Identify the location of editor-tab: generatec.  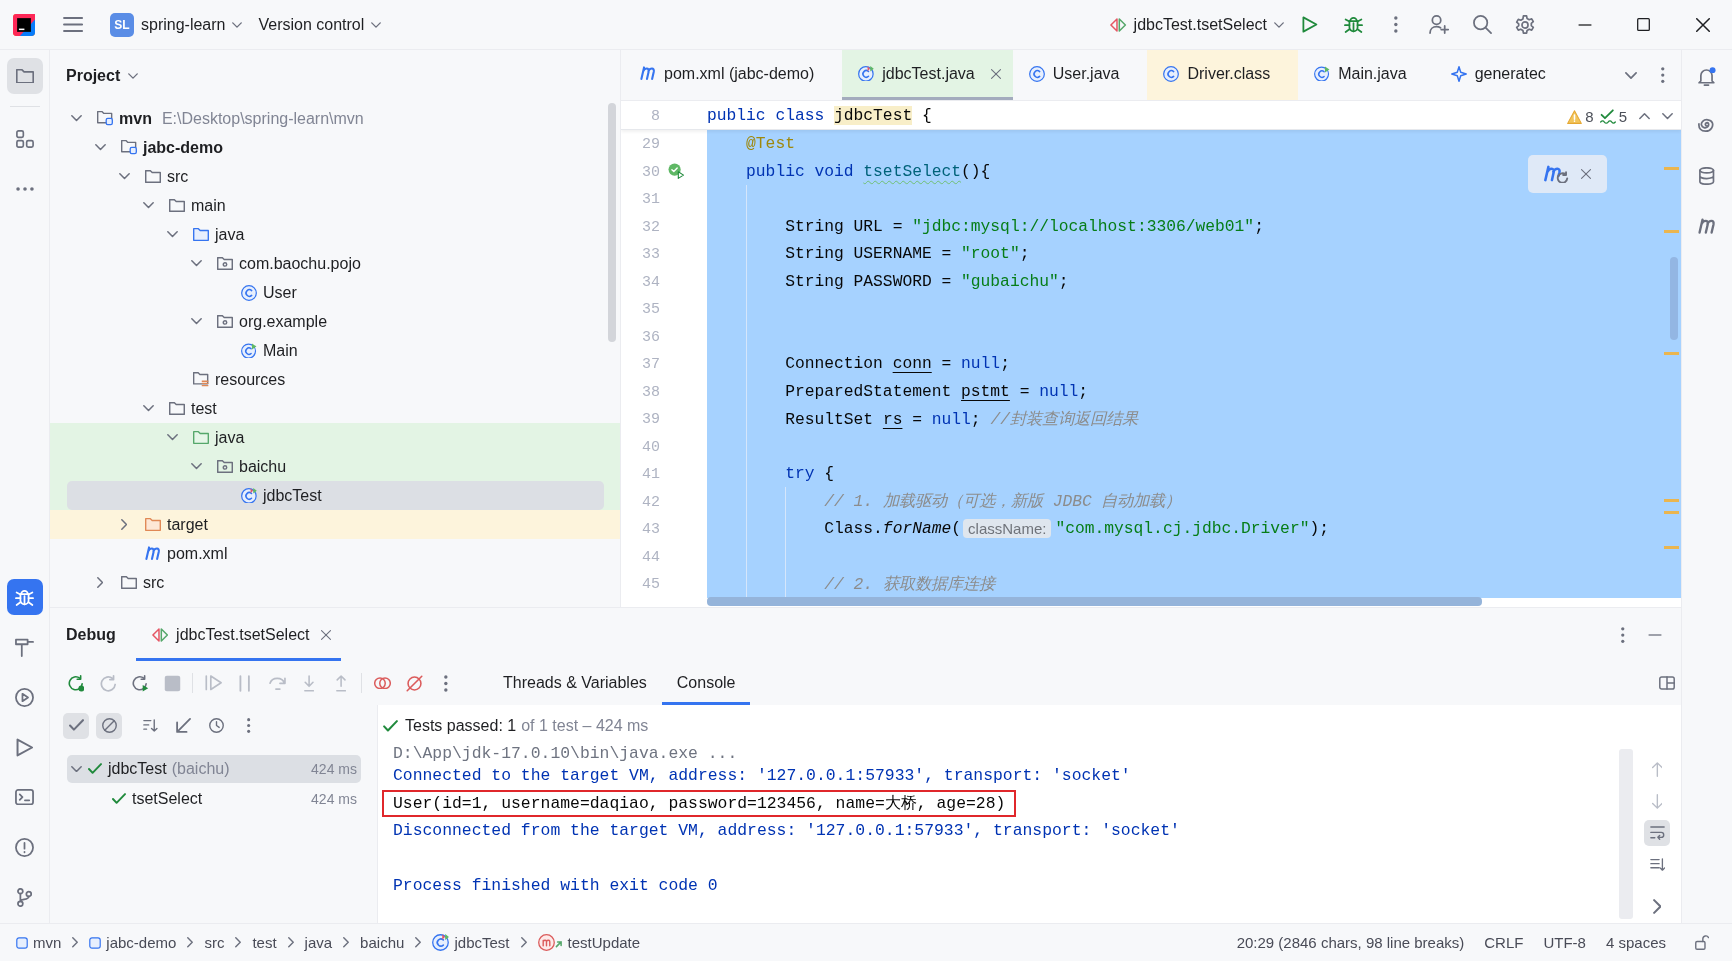
(1504, 75).